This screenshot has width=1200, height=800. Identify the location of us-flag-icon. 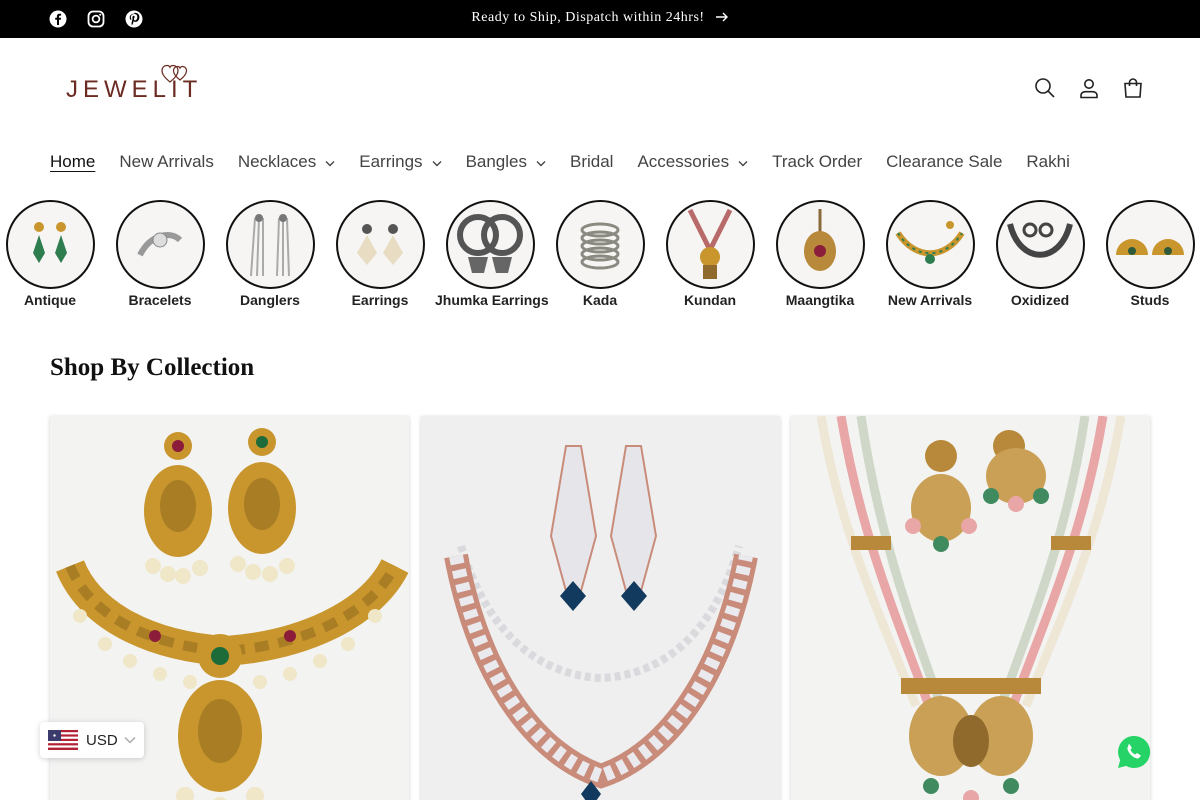
(63, 740).